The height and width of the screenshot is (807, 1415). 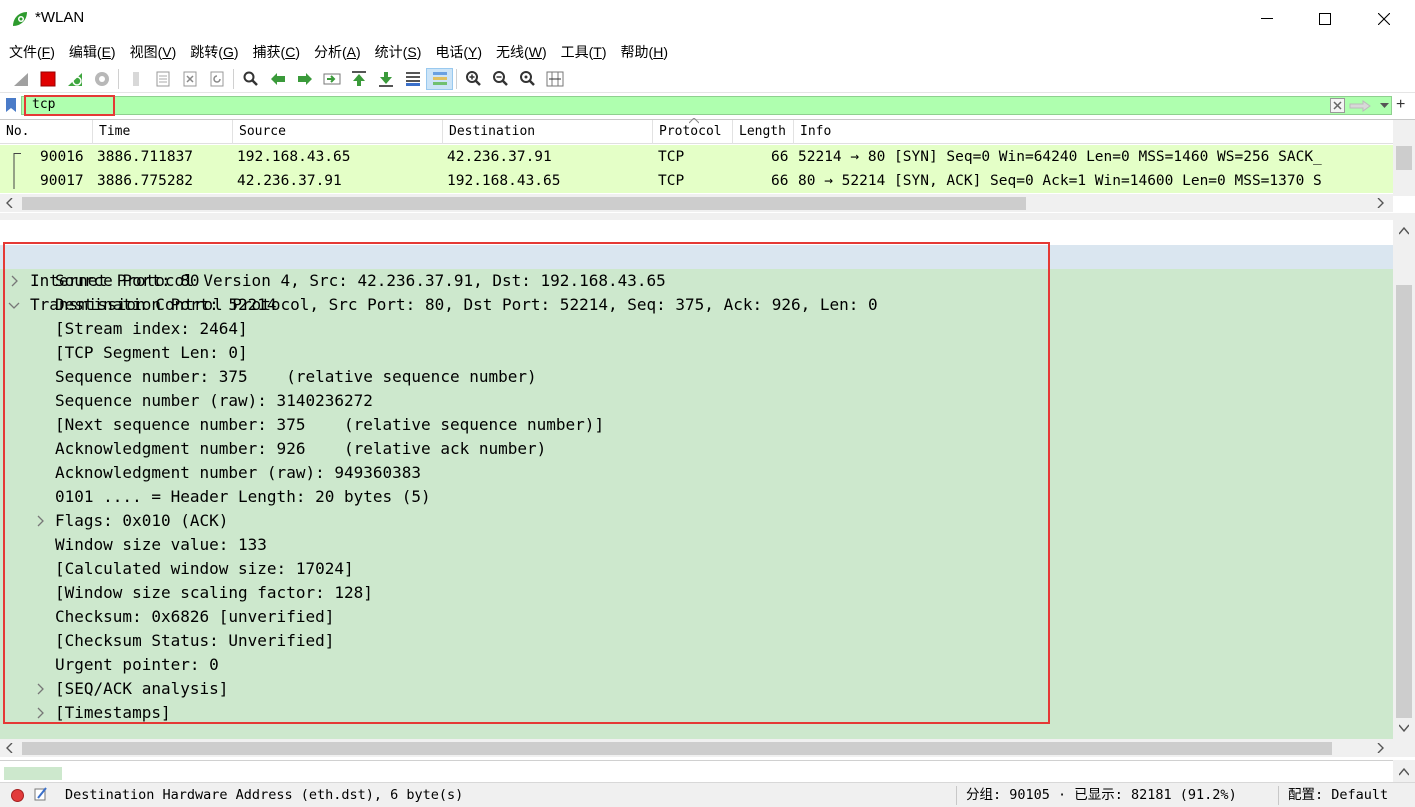 What do you see at coordinates (250, 79) in the screenshot?
I see `find-packet-icon` at bounding box center [250, 79].